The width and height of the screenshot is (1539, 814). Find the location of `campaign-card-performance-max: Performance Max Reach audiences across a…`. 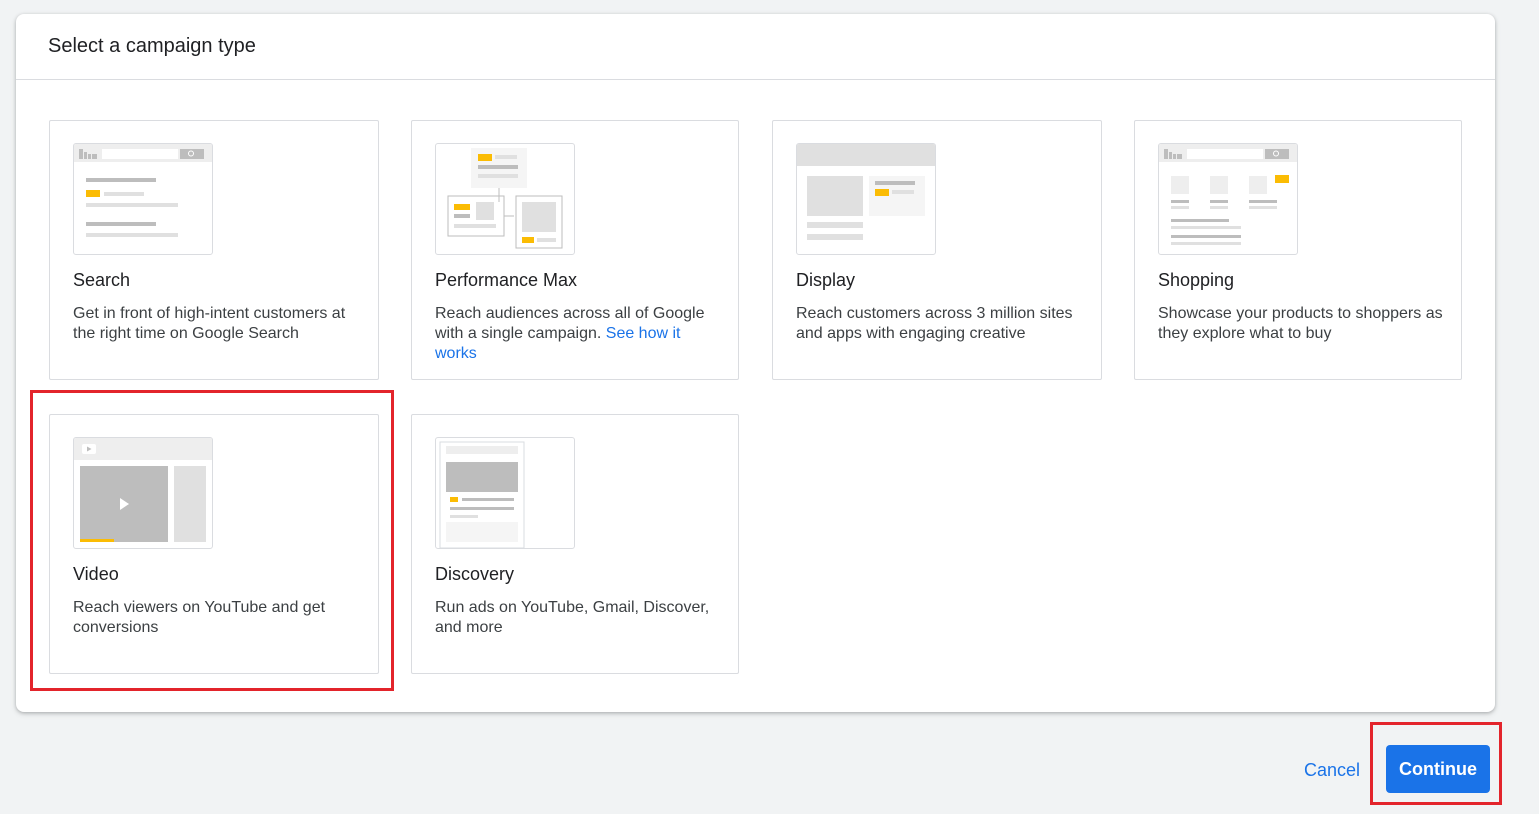

campaign-card-performance-max: Performance Max Reach audiences across a… is located at coordinates (575, 250).